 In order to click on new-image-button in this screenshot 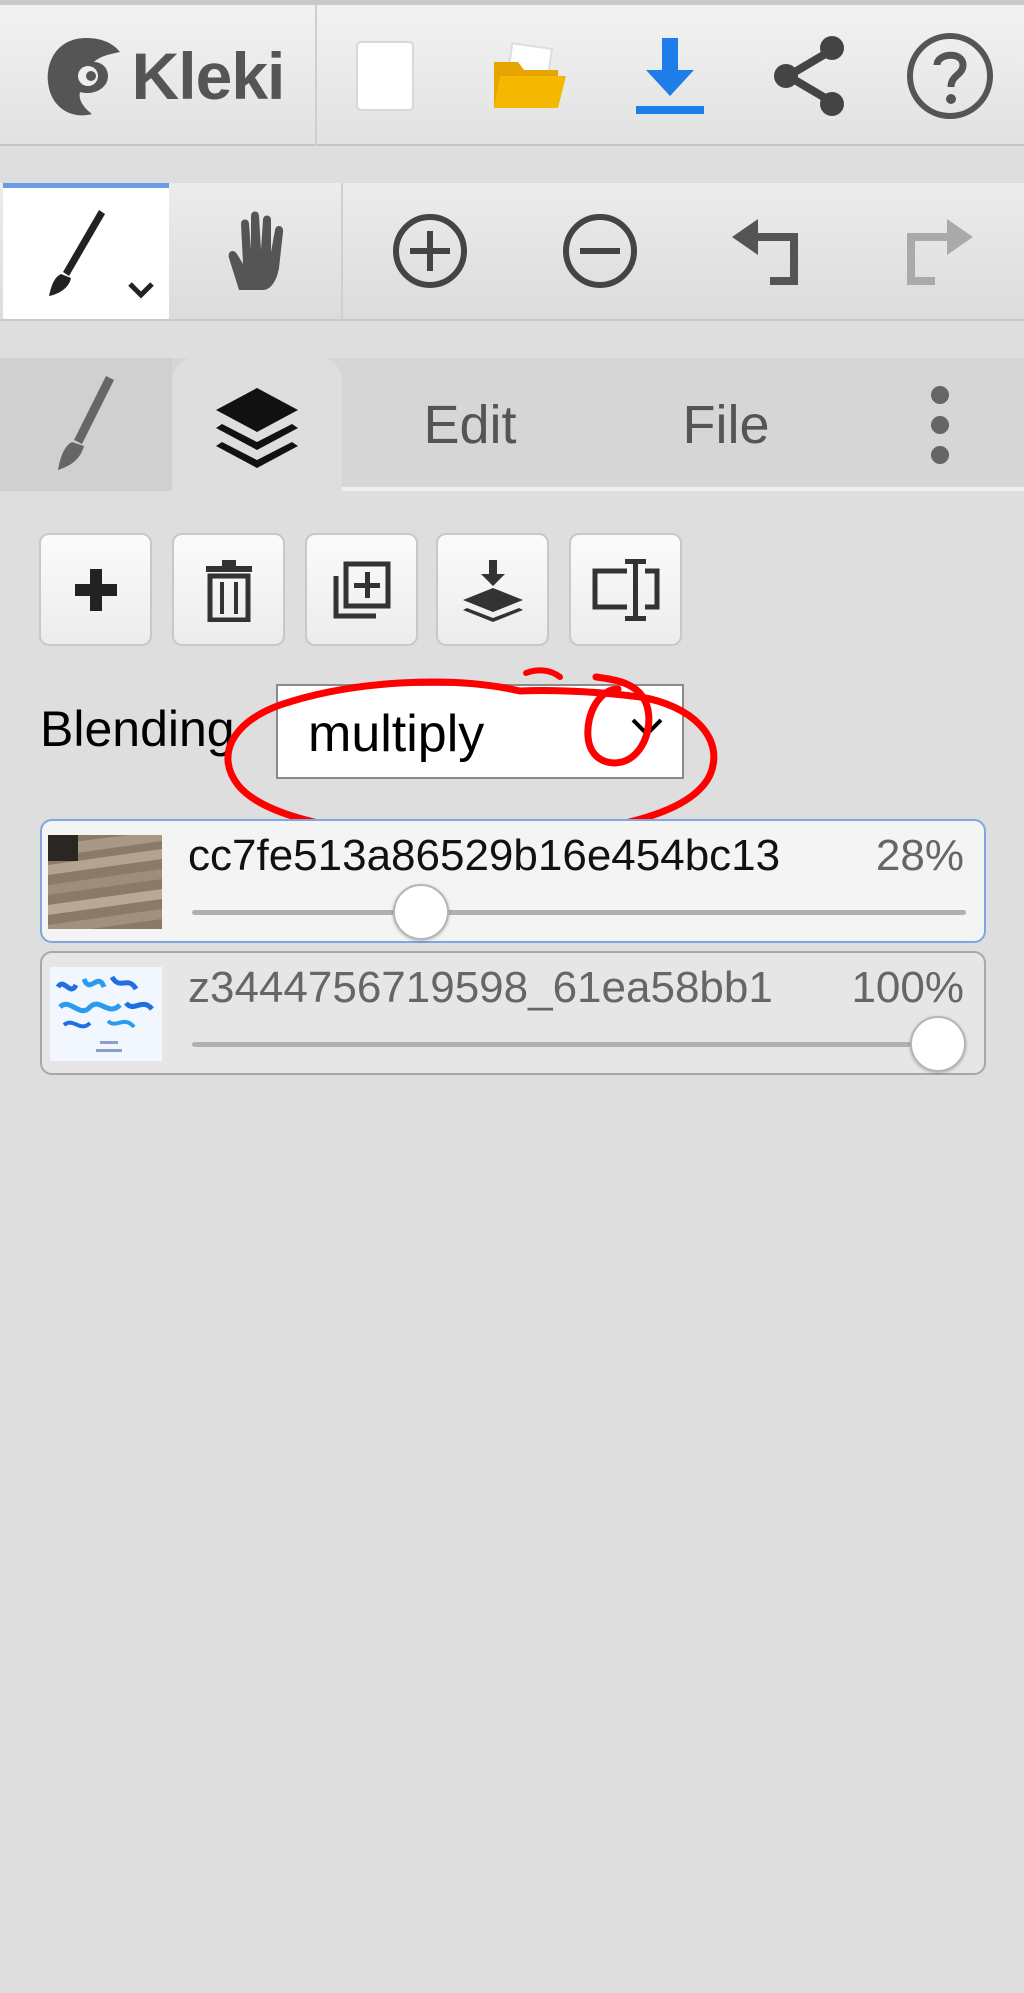, I will do `click(385, 75)`.